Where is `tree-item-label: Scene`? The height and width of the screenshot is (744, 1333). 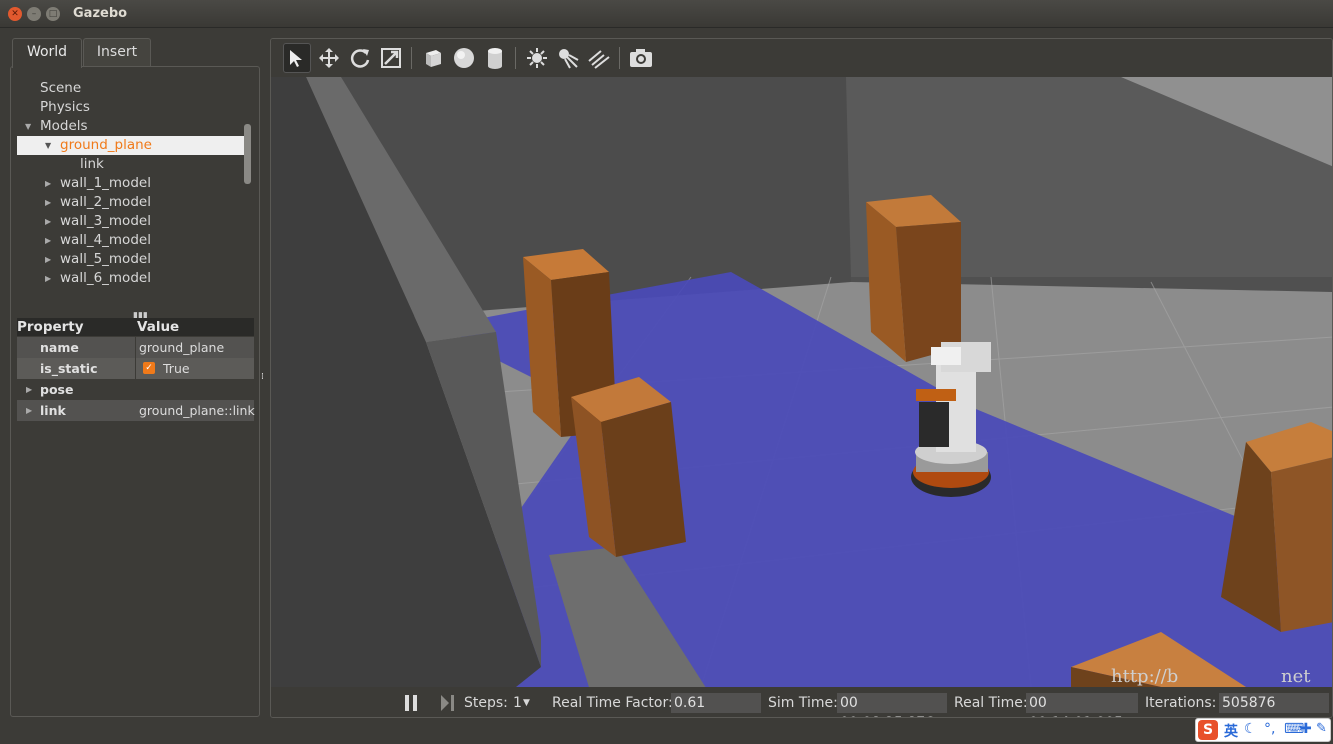
tree-item-label: Scene is located at coordinates (61, 88).